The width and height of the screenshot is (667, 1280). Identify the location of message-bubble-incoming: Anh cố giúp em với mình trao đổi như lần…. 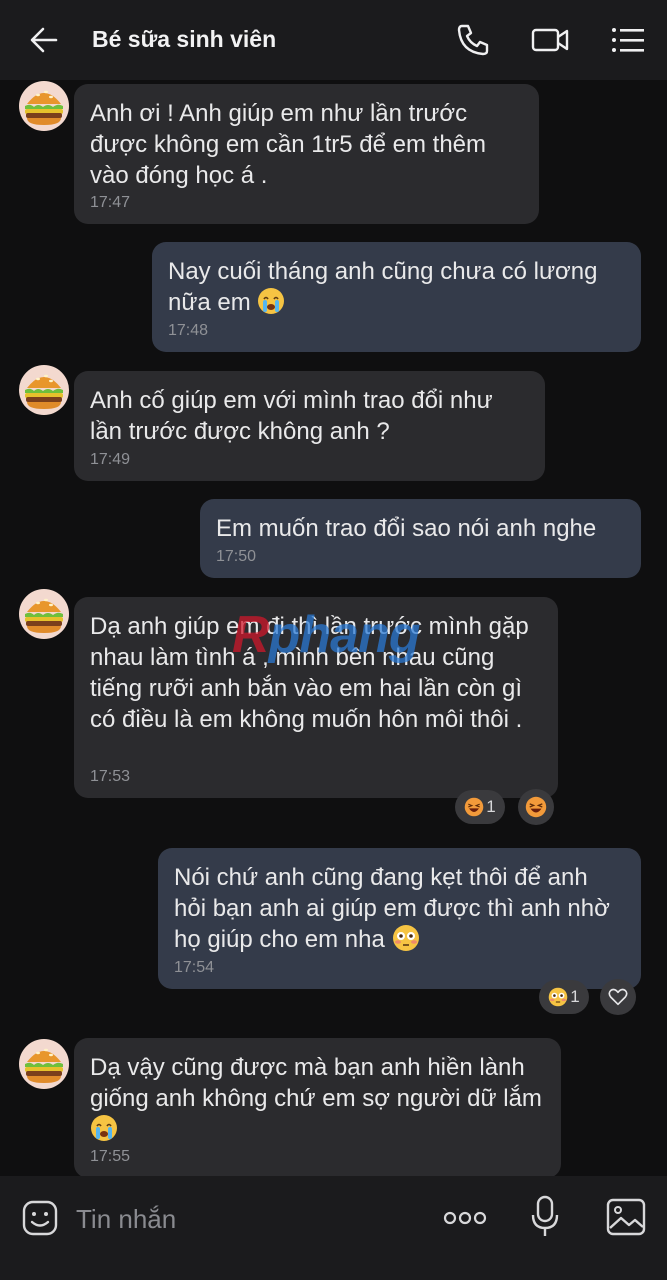
(309, 426).